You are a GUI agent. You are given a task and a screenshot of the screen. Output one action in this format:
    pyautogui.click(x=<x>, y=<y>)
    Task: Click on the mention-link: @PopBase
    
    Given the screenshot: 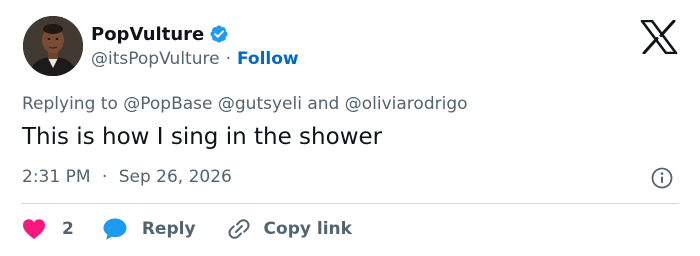 What is the action you would take?
    pyautogui.click(x=167, y=104)
    